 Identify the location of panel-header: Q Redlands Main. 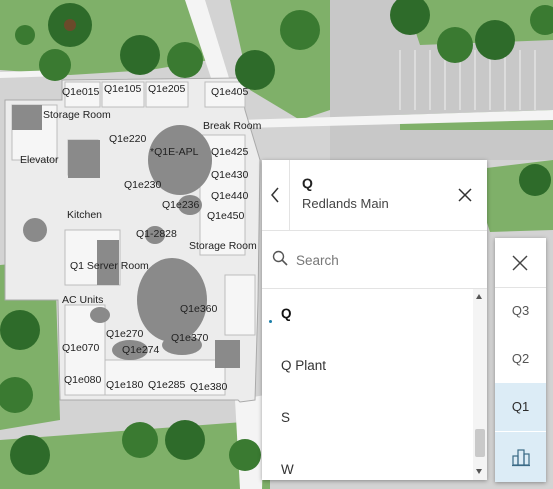
(374, 195).